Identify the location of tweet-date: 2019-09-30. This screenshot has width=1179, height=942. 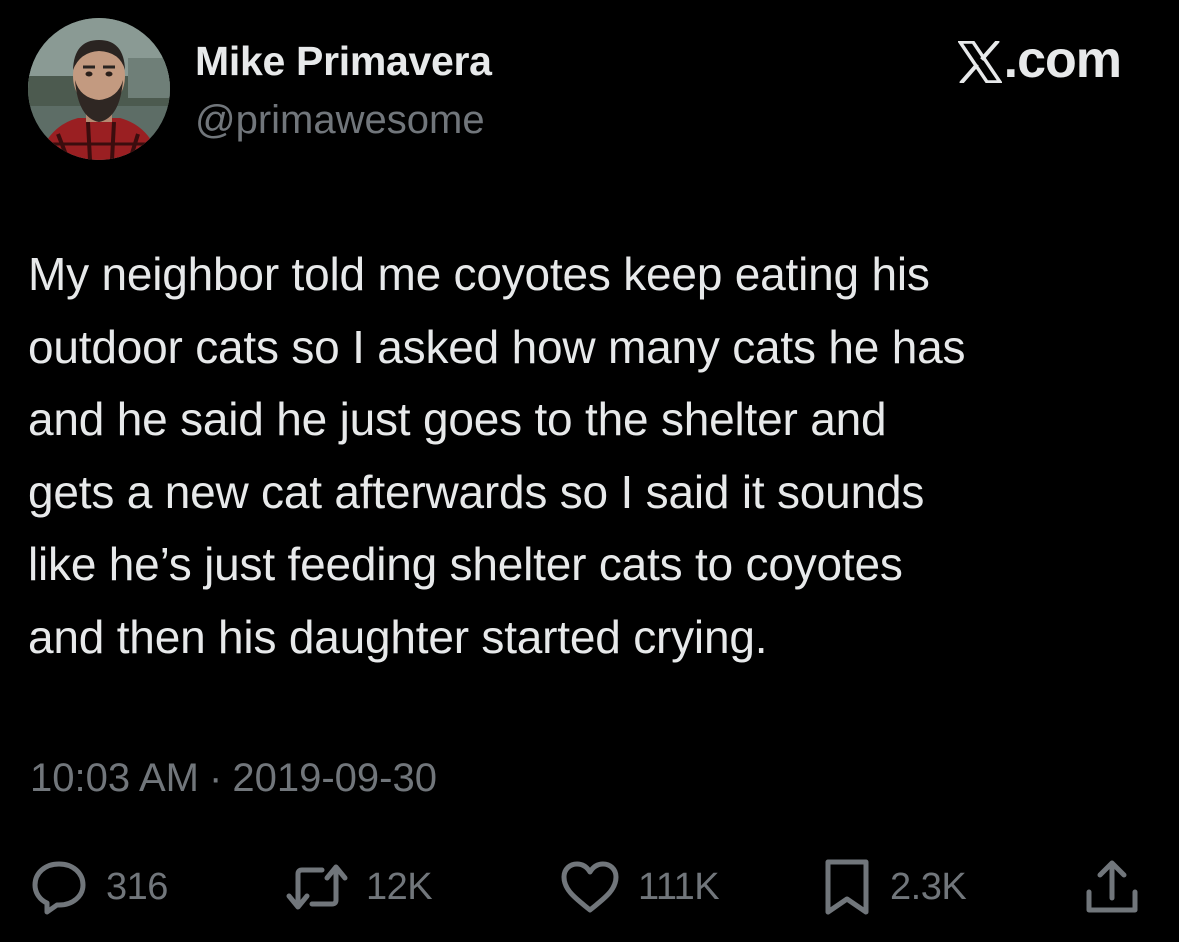
(334, 778).